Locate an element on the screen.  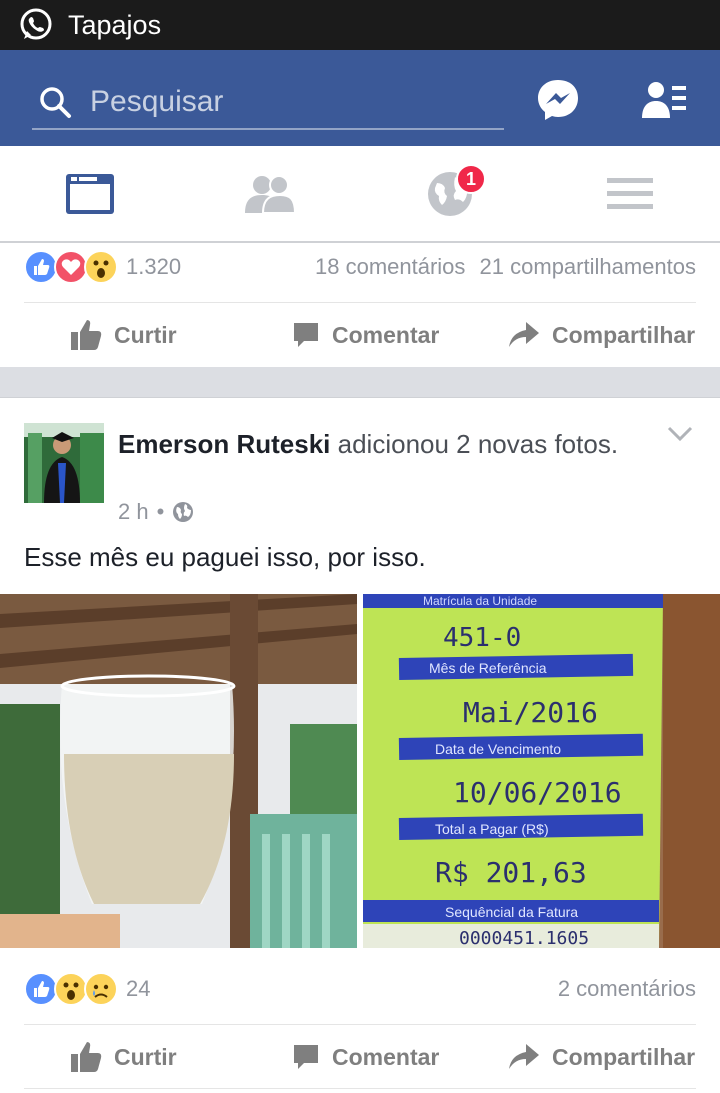
sad-reaction-icon is located at coordinates (101, 989).